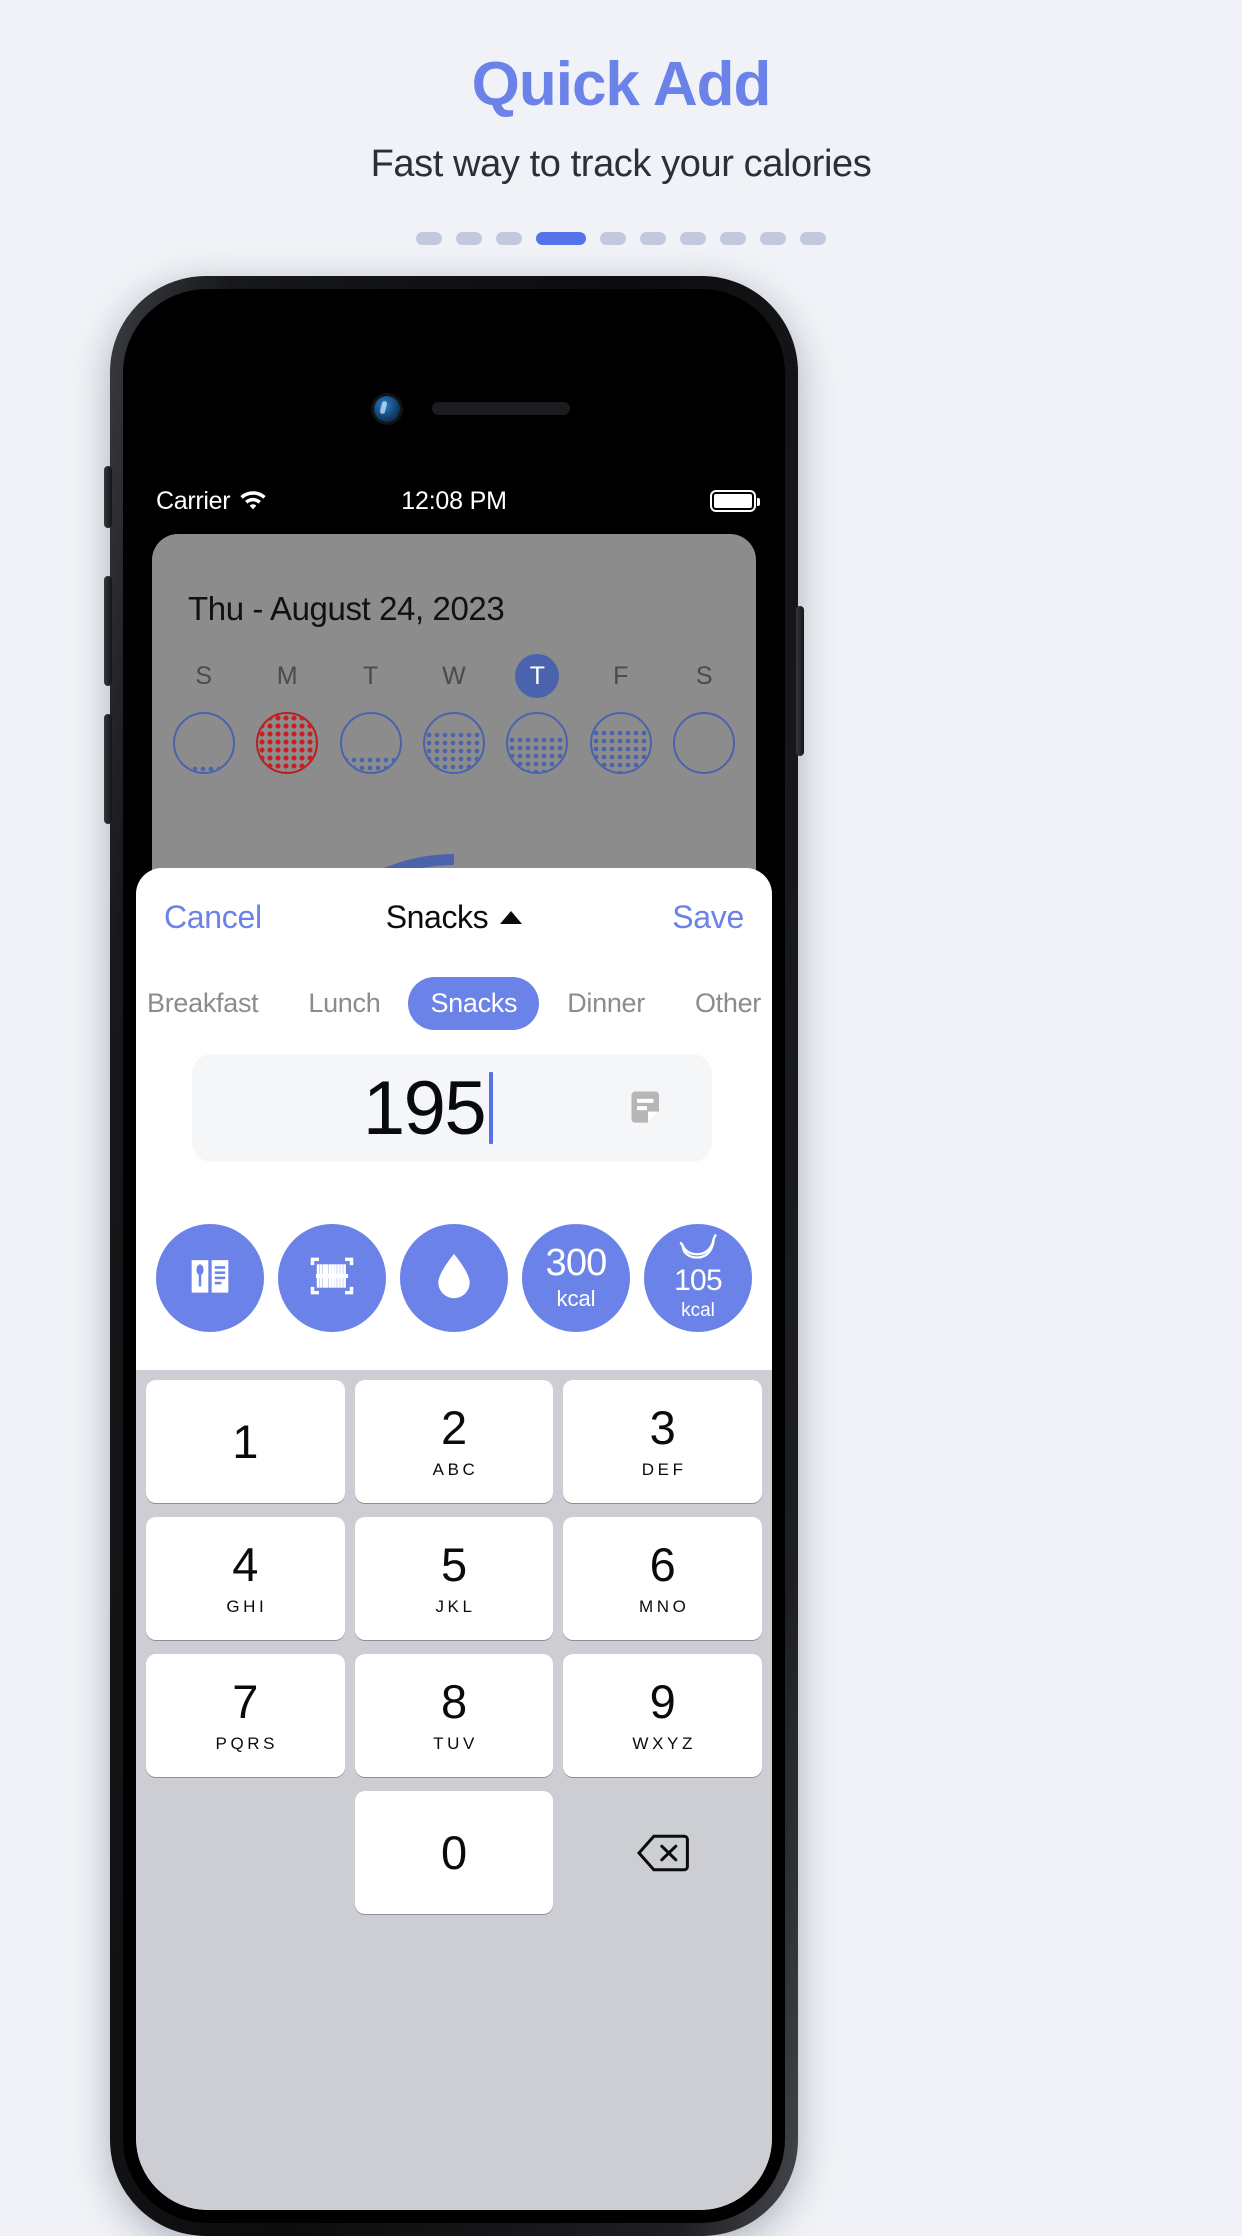  I want to click on calorie-input-value-wrap: 195, so click(405, 1108).